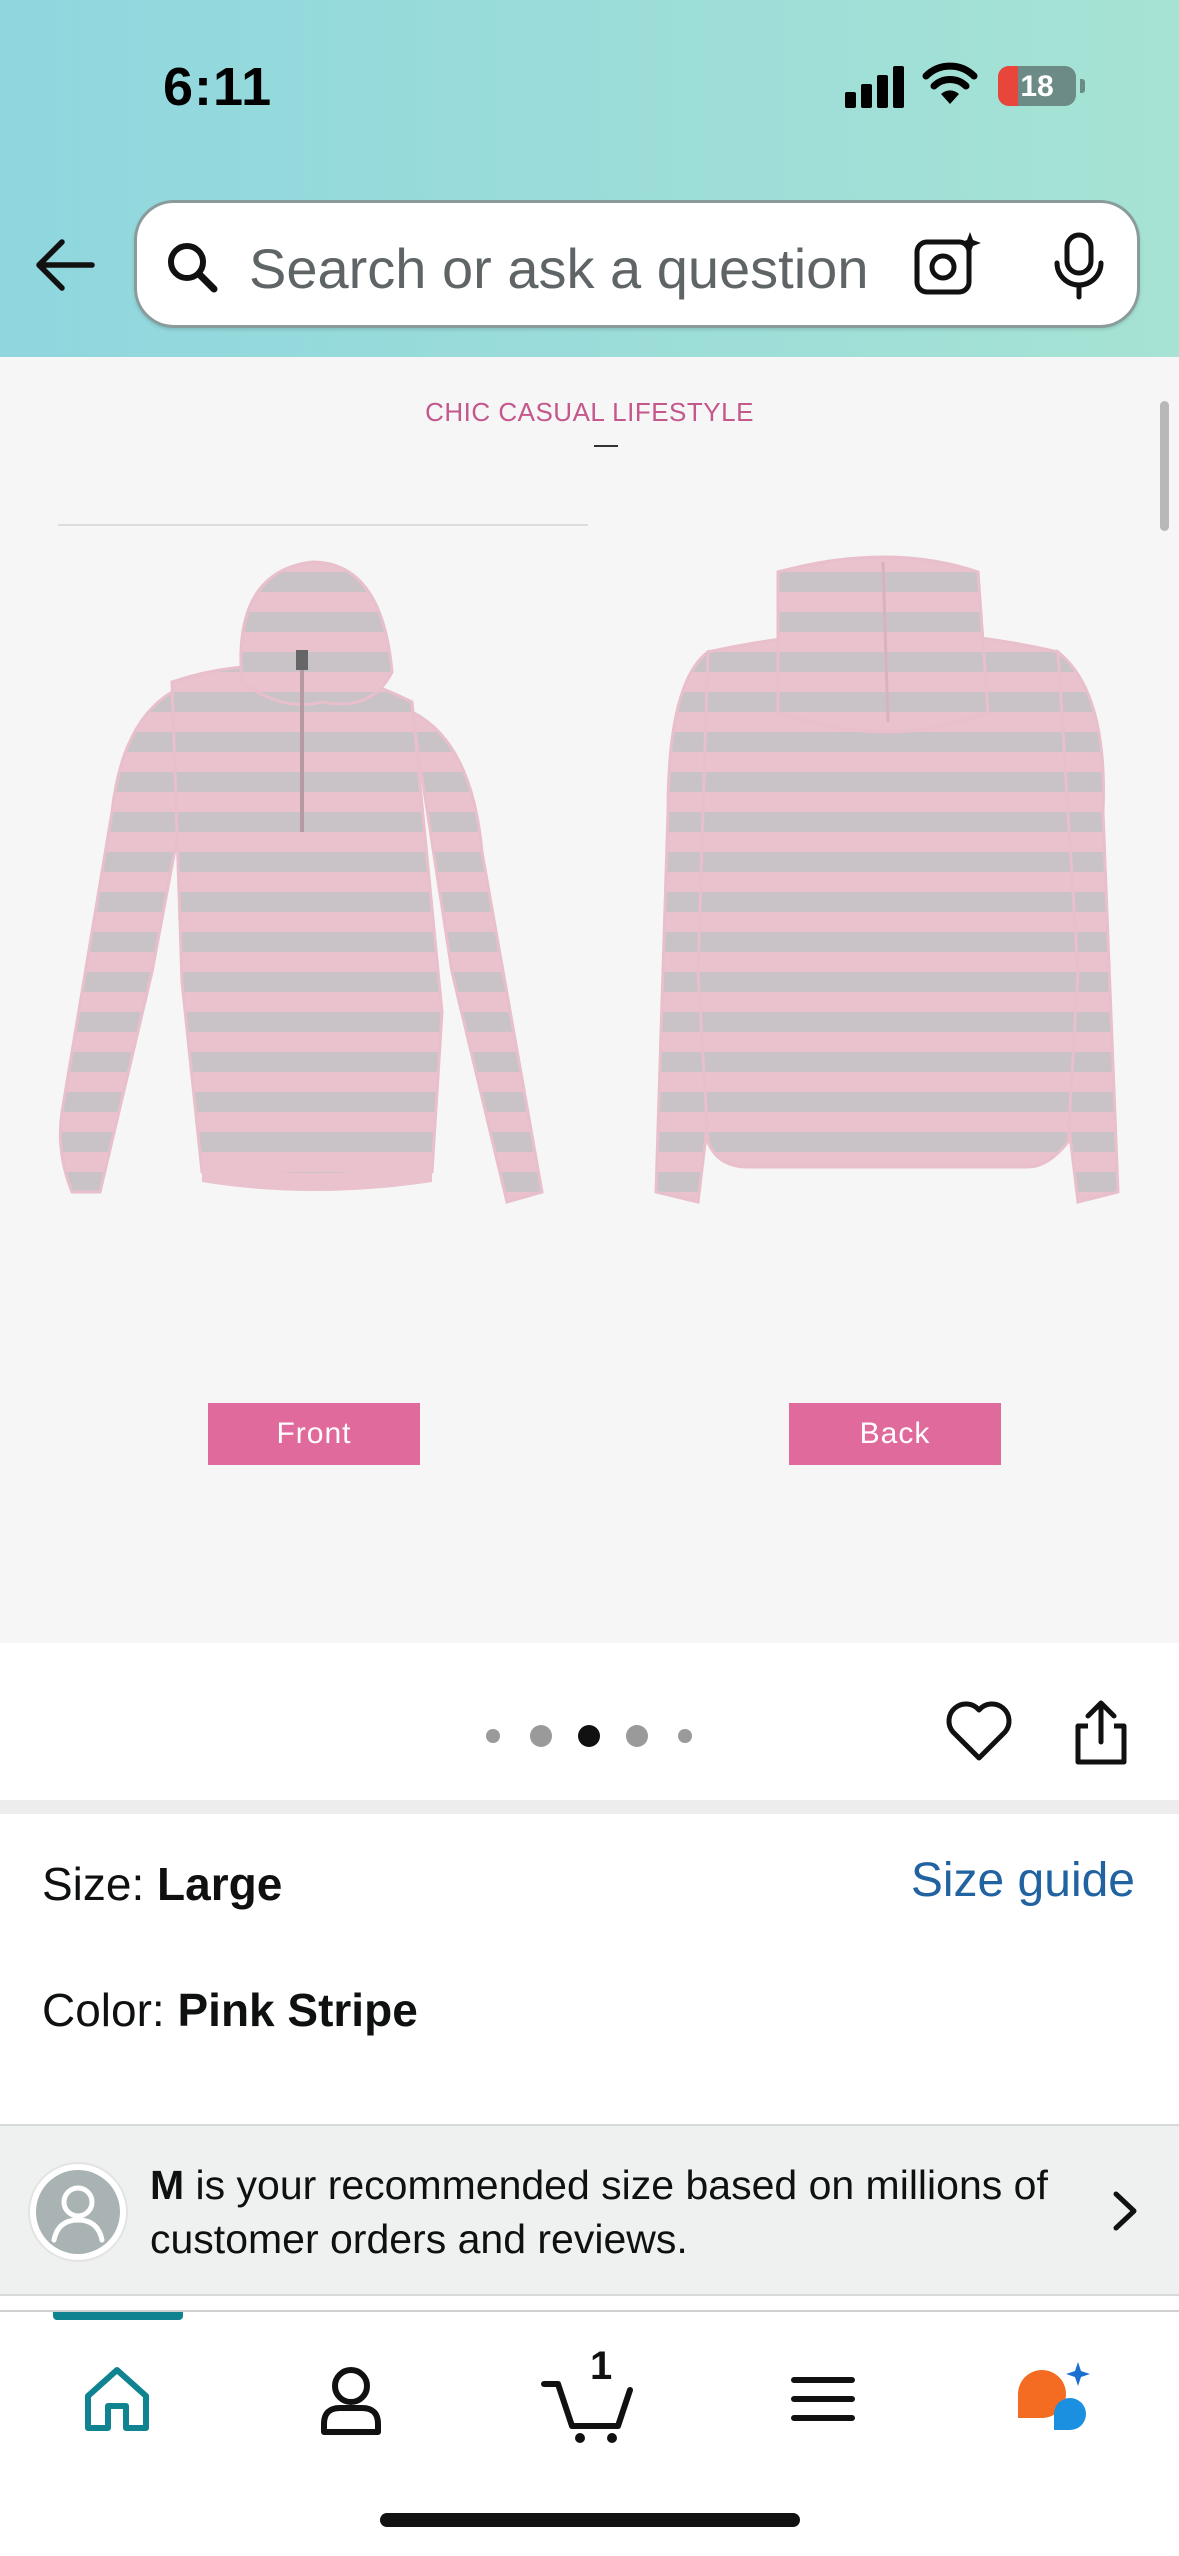 This screenshot has height=2556, width=1179. Describe the element at coordinates (950, 83) in the screenshot. I see `wifi-icon` at that location.